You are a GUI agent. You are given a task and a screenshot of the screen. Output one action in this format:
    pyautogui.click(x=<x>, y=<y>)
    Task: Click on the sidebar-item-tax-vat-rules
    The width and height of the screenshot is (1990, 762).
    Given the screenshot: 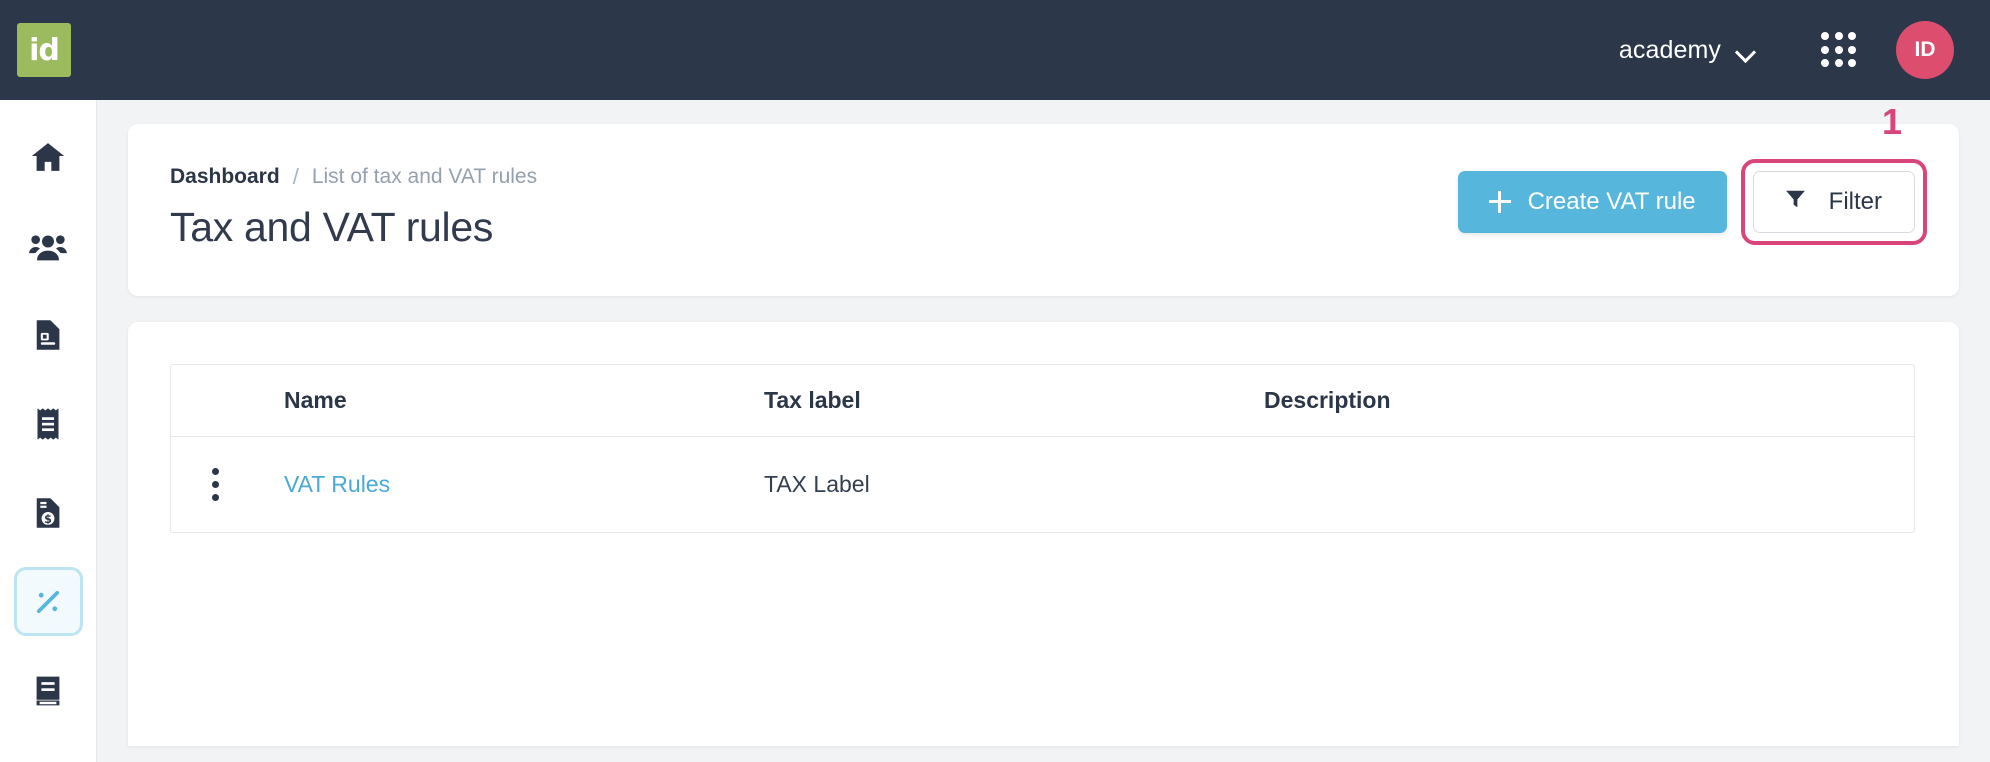 What is the action you would take?
    pyautogui.click(x=48, y=601)
    